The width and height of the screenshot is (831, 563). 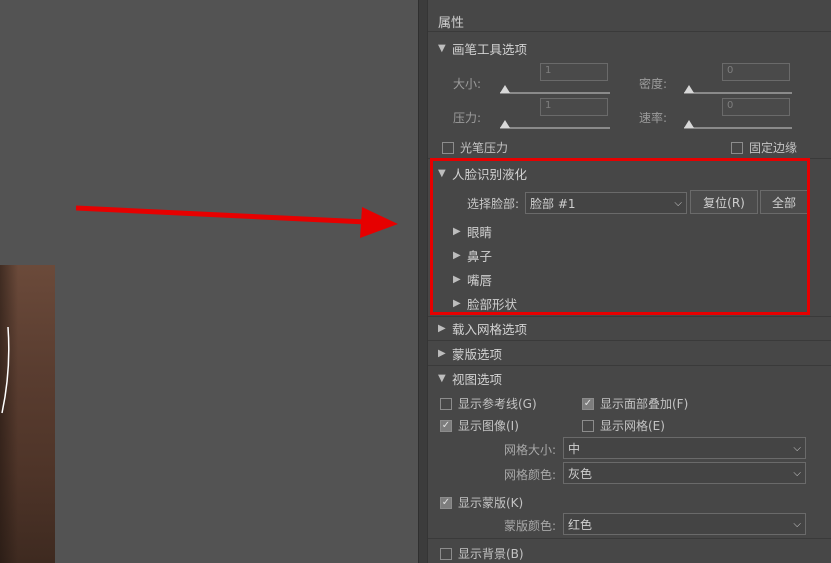 What do you see at coordinates (490, 49) in the screenshot?
I see `brush-options-title: 画笔工具选项` at bounding box center [490, 49].